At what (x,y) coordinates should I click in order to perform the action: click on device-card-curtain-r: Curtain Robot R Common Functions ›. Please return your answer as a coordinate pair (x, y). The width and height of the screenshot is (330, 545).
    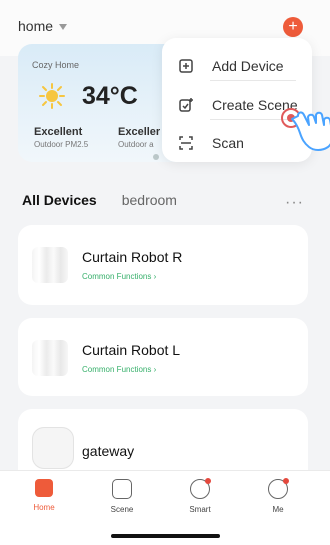
    Looking at the image, I should click on (163, 265).